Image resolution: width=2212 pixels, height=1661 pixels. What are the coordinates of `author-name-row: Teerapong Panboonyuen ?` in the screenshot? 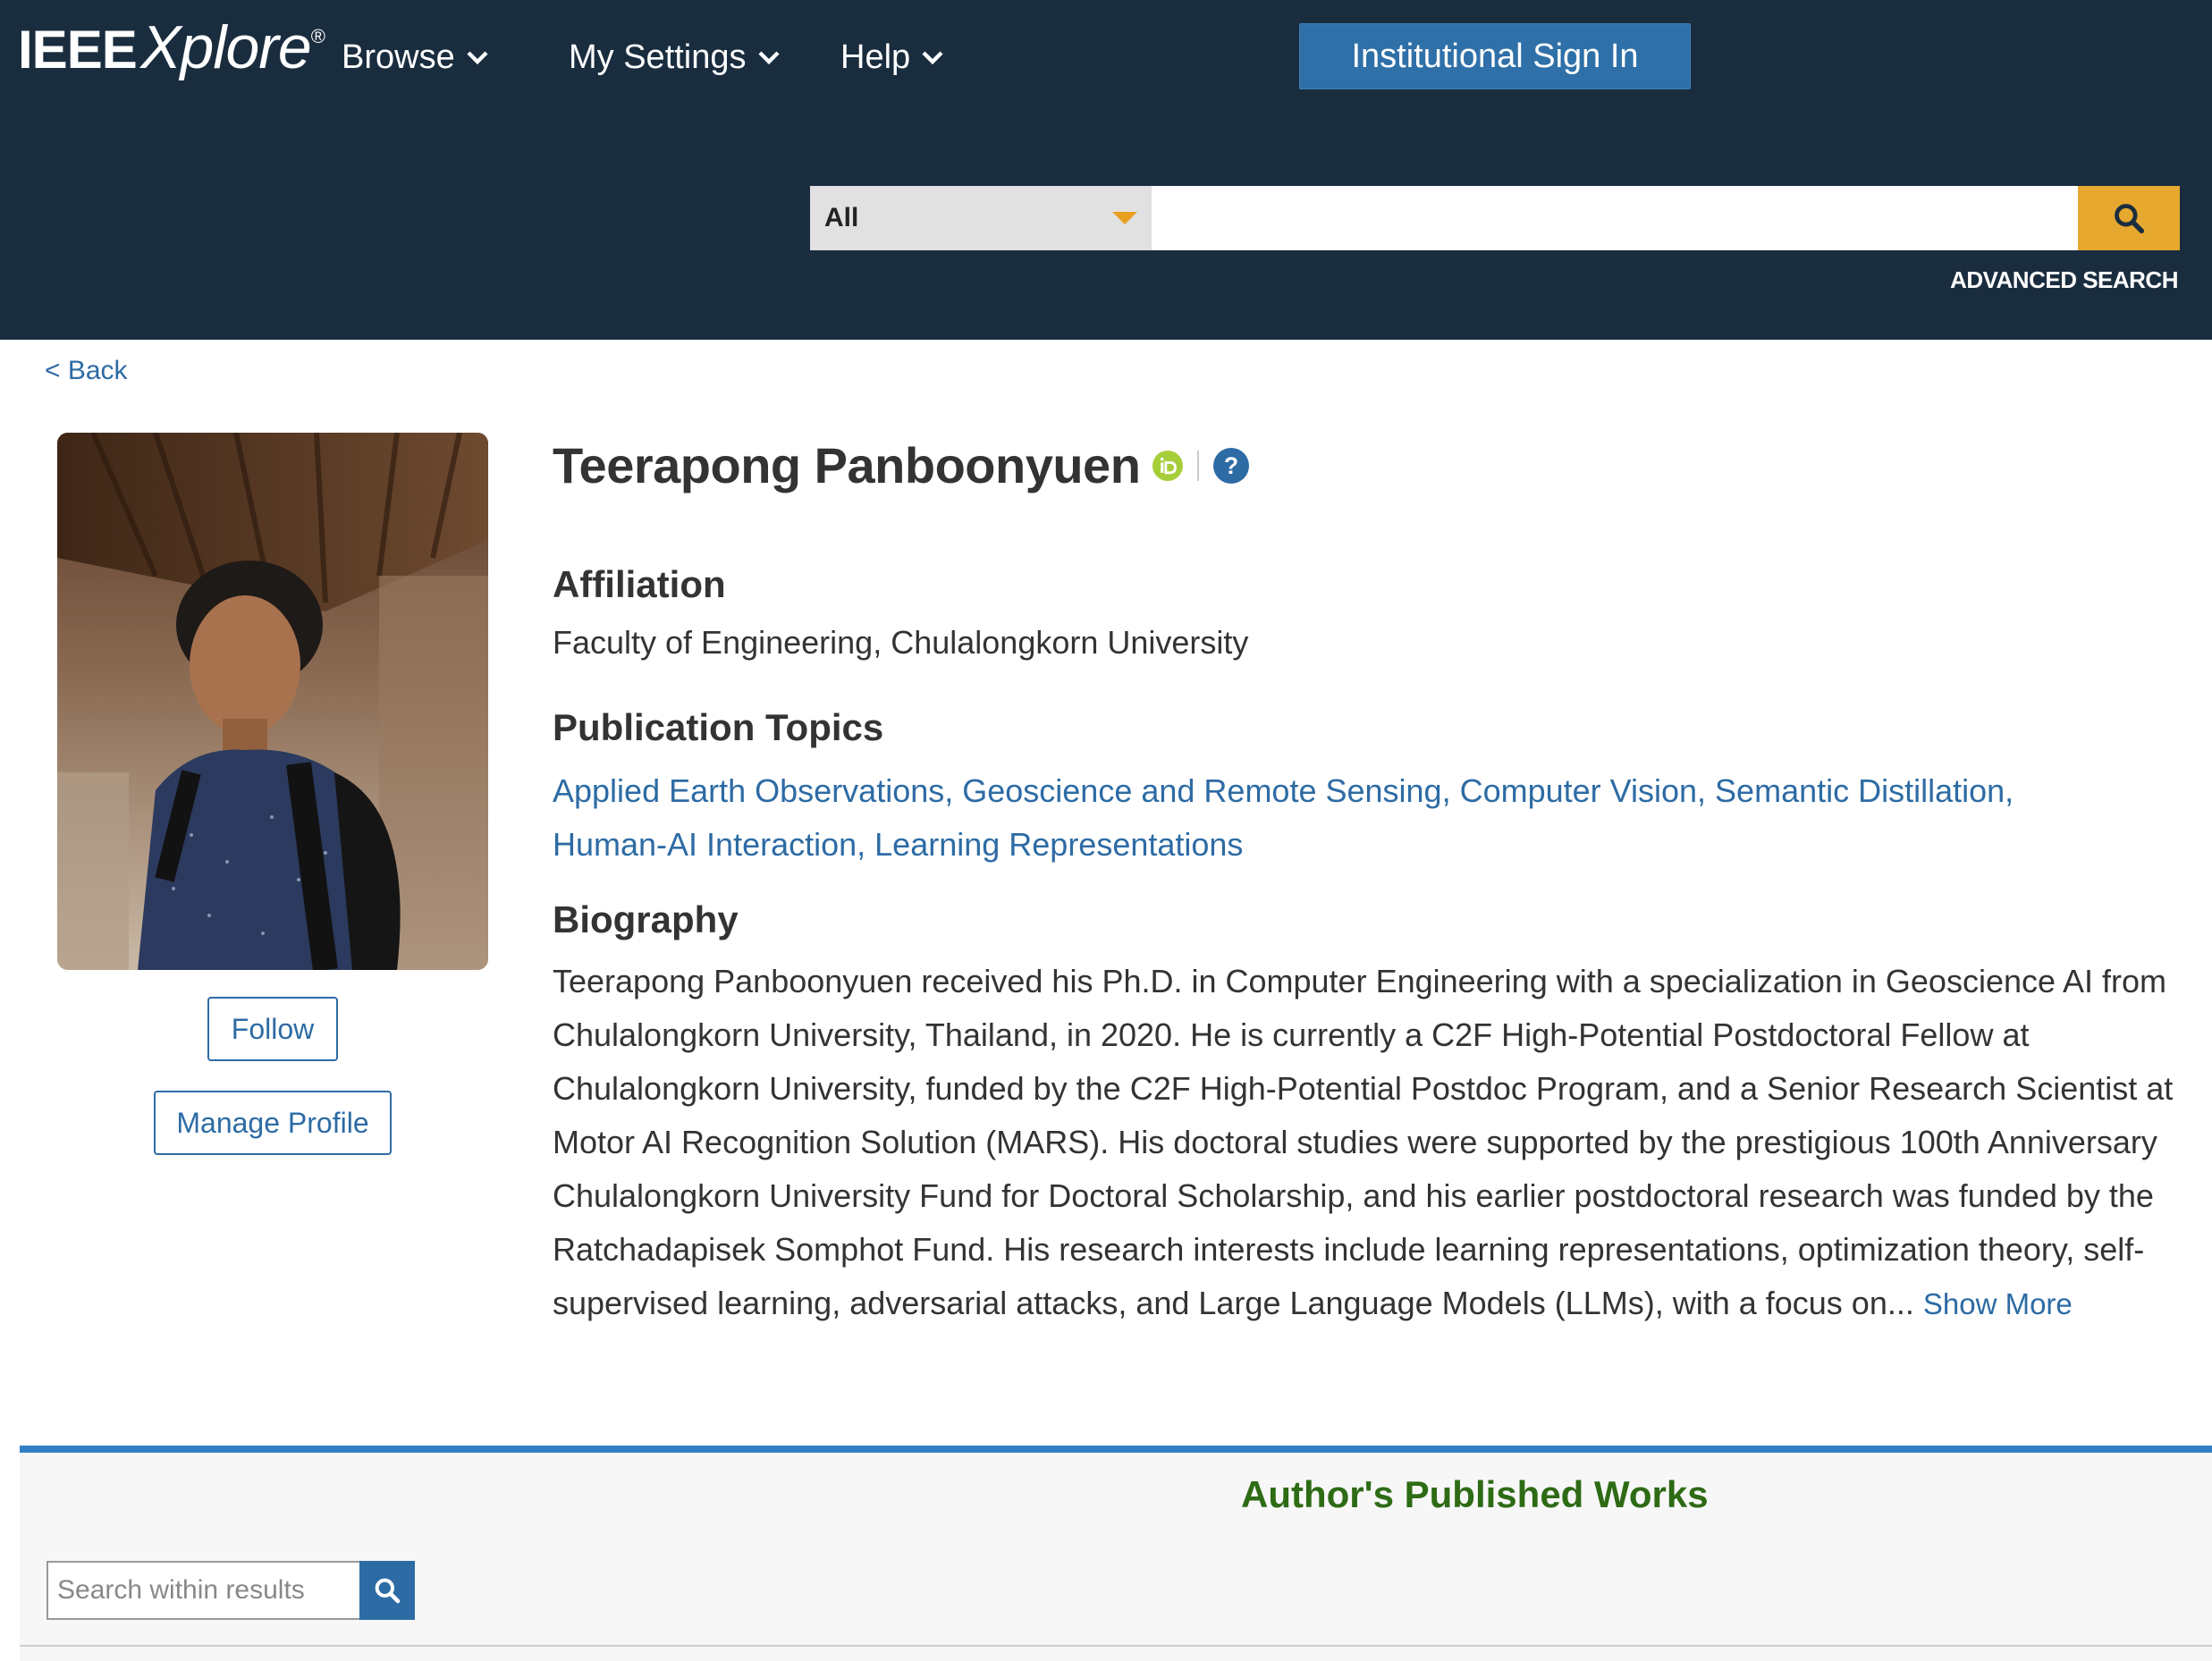 It's located at (901, 465).